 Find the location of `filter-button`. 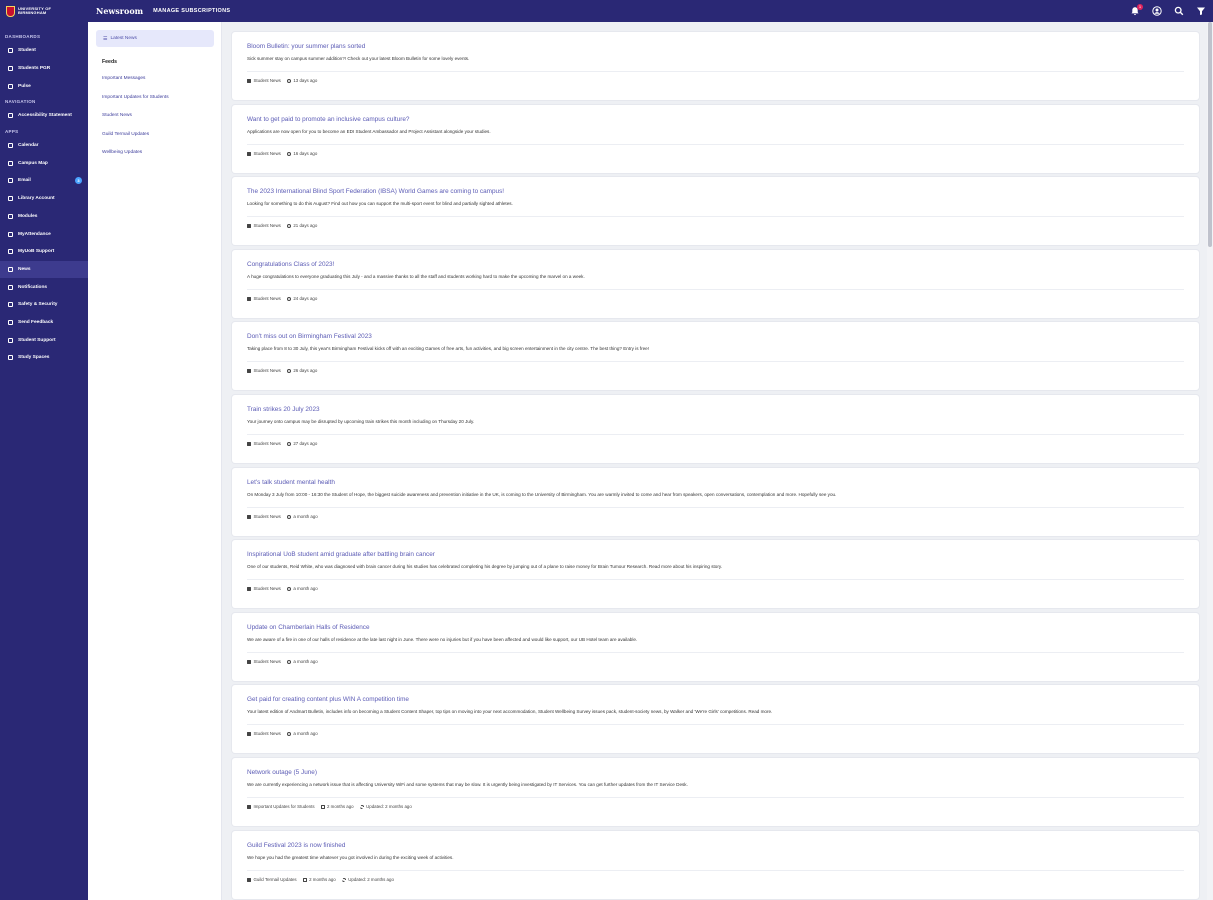

filter-button is located at coordinates (1201, 11).